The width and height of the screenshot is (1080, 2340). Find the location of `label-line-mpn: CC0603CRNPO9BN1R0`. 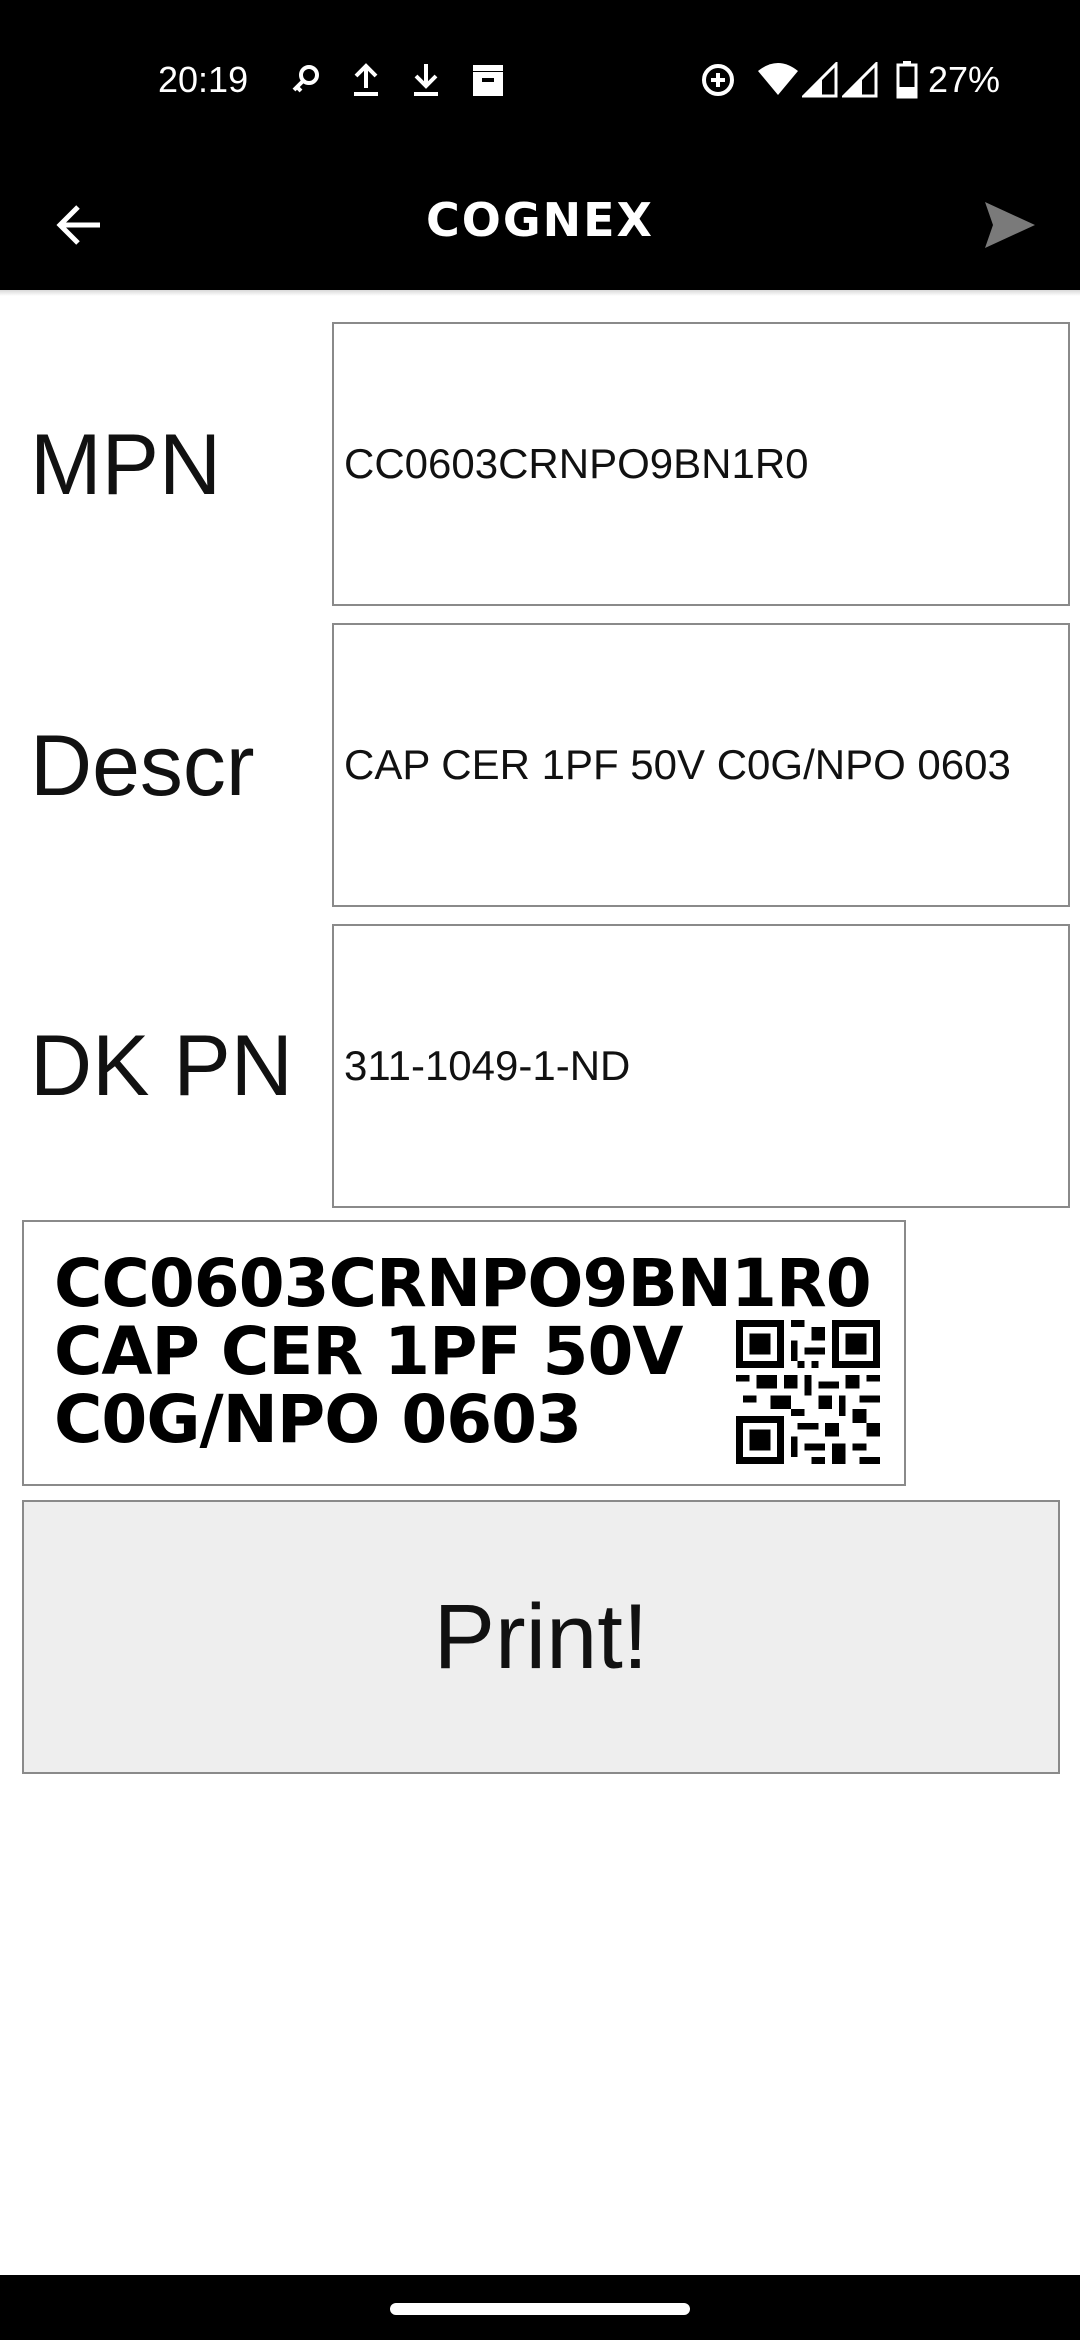

label-line-mpn: CC0603CRNPO9BN1R0 is located at coordinates (463, 1283).